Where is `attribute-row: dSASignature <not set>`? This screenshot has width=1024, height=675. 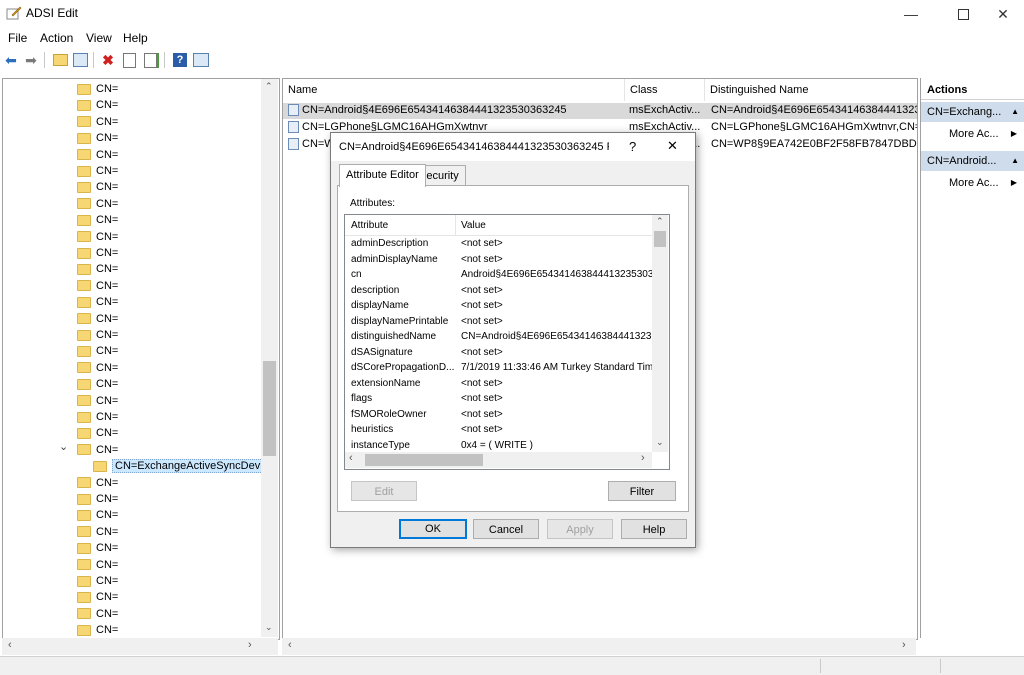
attribute-row: dSASignature <not set> is located at coordinates (499, 354).